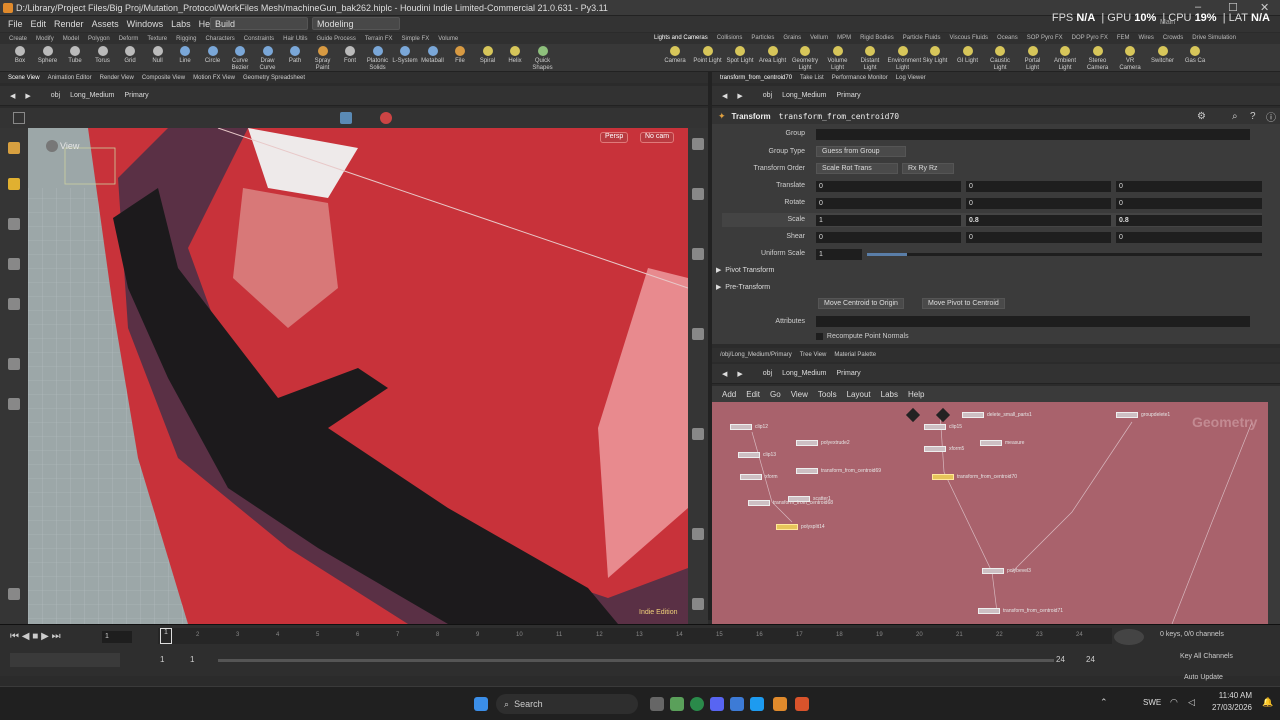 This screenshot has height=720, width=1280. What do you see at coordinates (103, 55) in the screenshot?
I see `tool-3: Torus` at bounding box center [103, 55].